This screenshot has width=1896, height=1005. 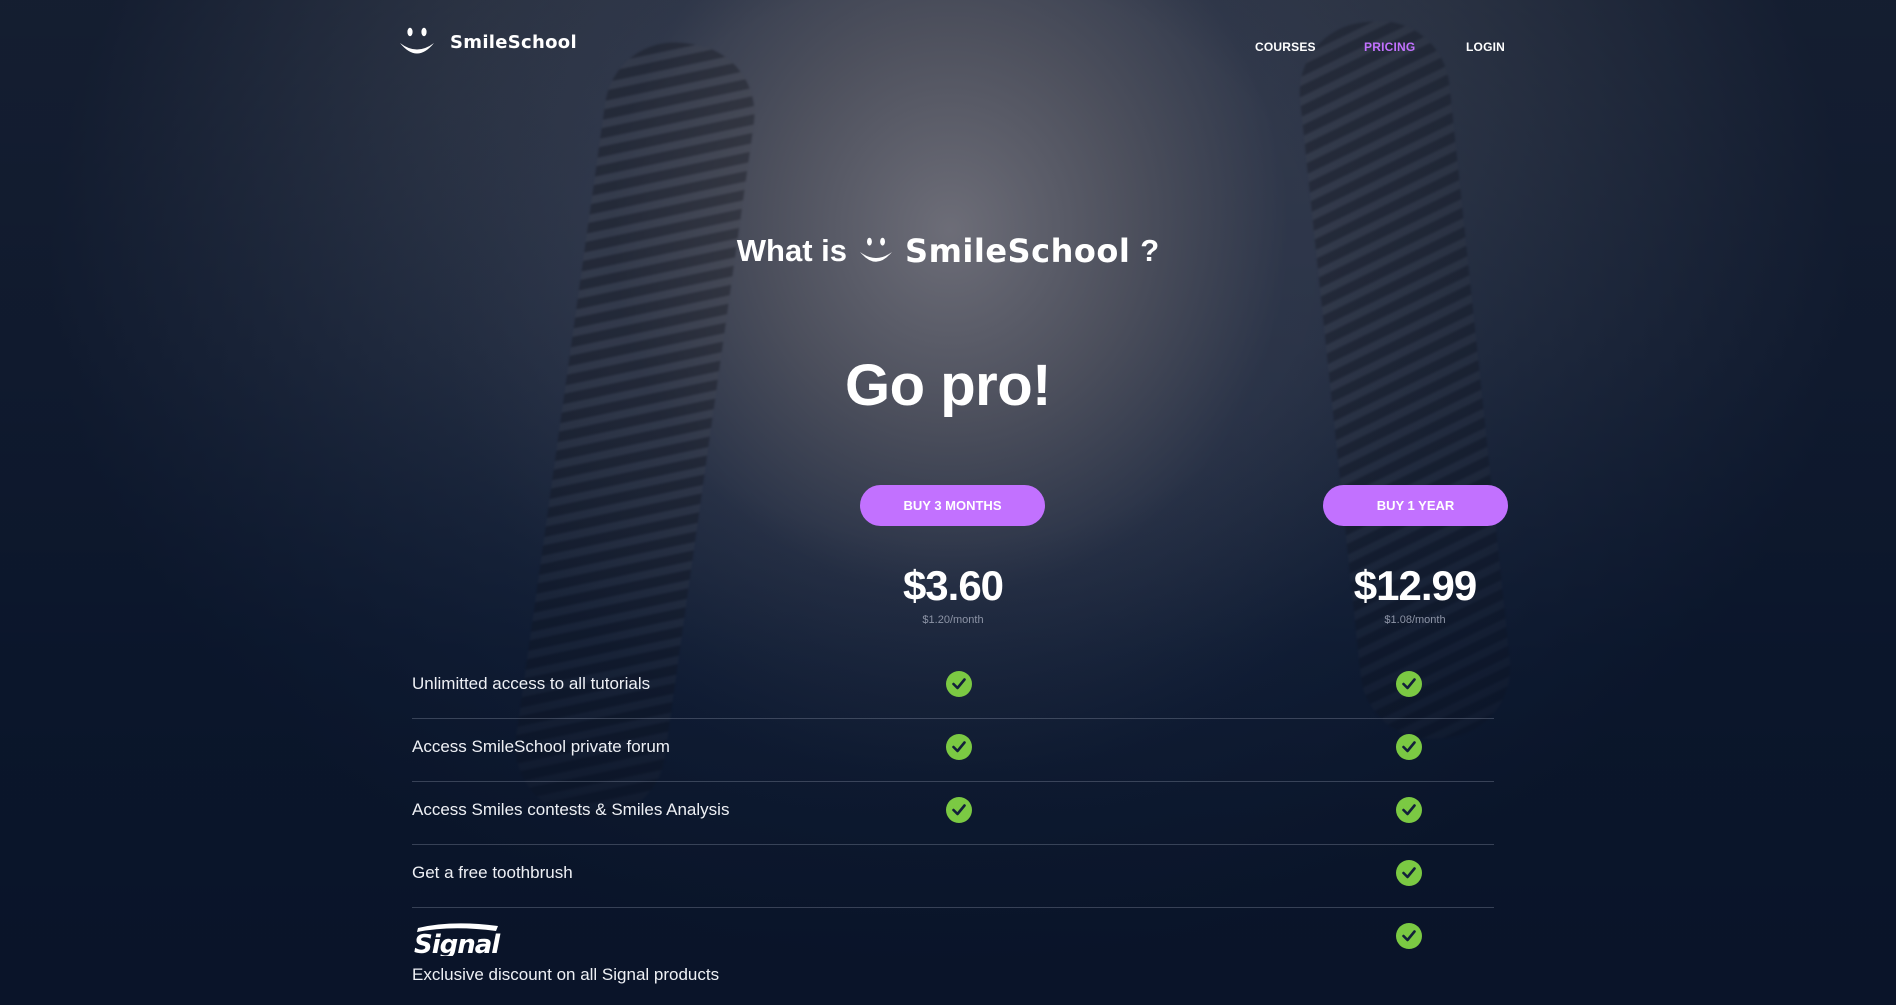 I want to click on page-title: Go pro!, so click(x=948, y=385).